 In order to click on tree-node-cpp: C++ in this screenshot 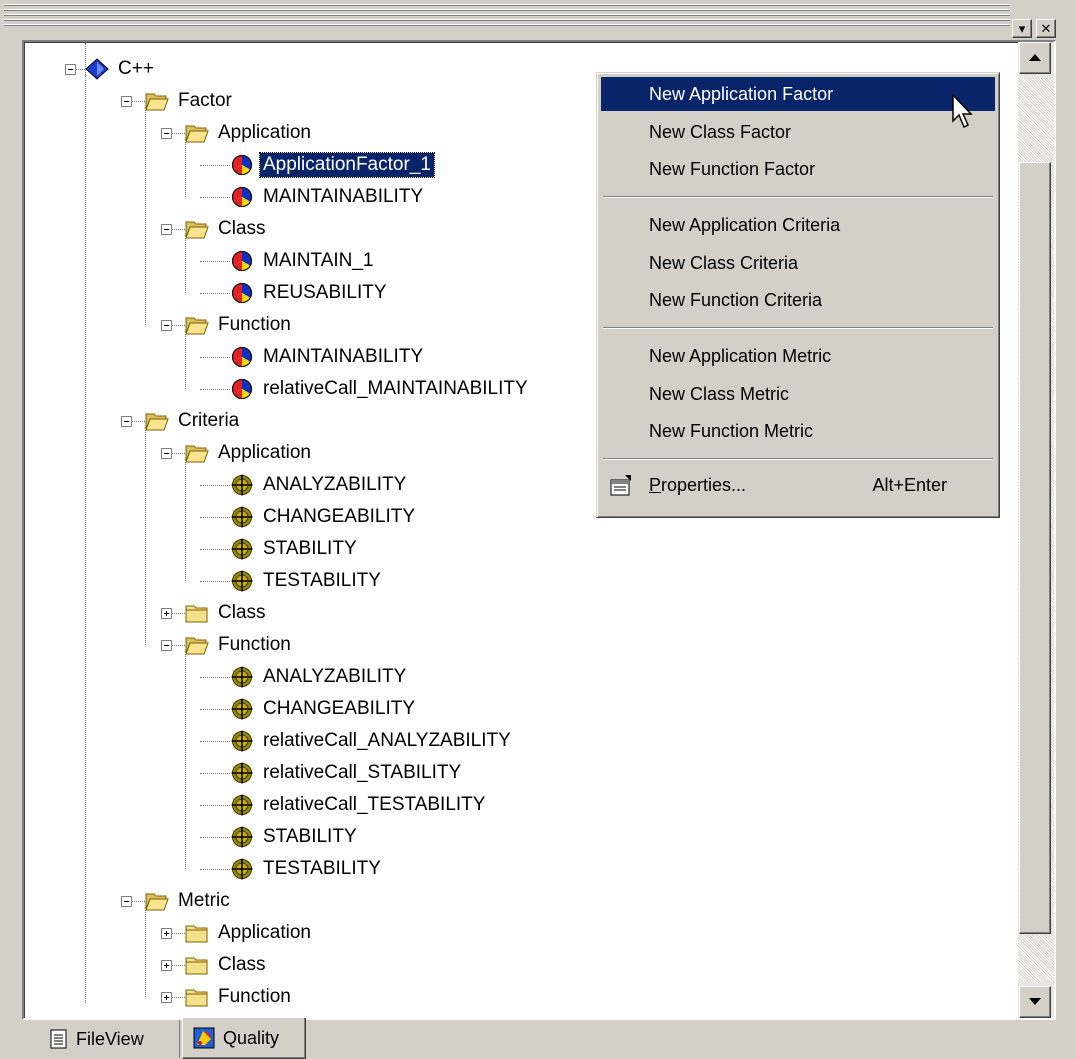, I will do `click(121, 69)`.